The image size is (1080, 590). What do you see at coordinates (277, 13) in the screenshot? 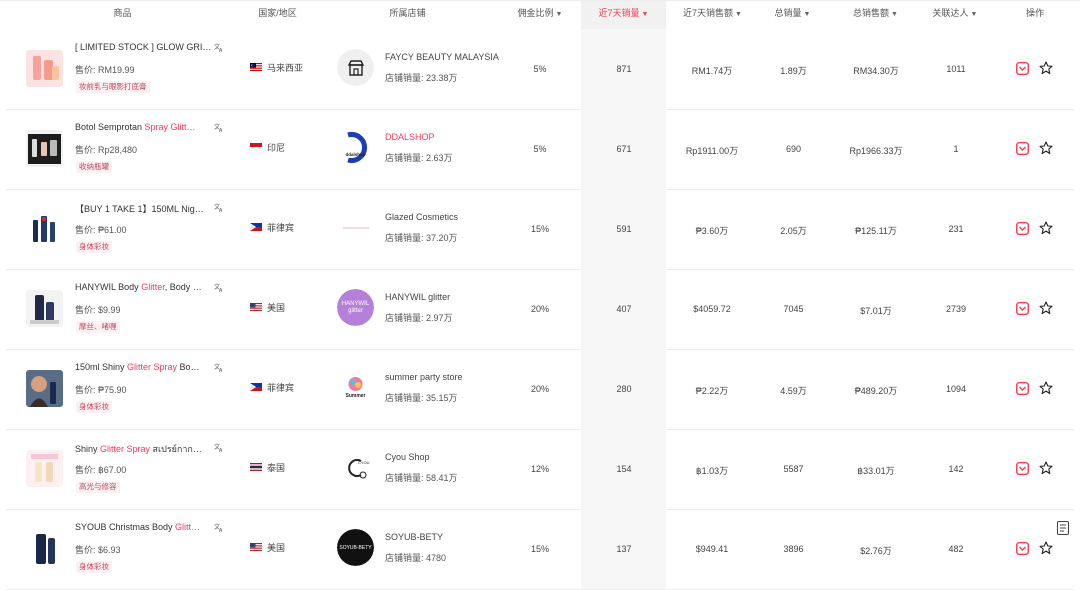
I see `header-country: 国家/地区` at bounding box center [277, 13].